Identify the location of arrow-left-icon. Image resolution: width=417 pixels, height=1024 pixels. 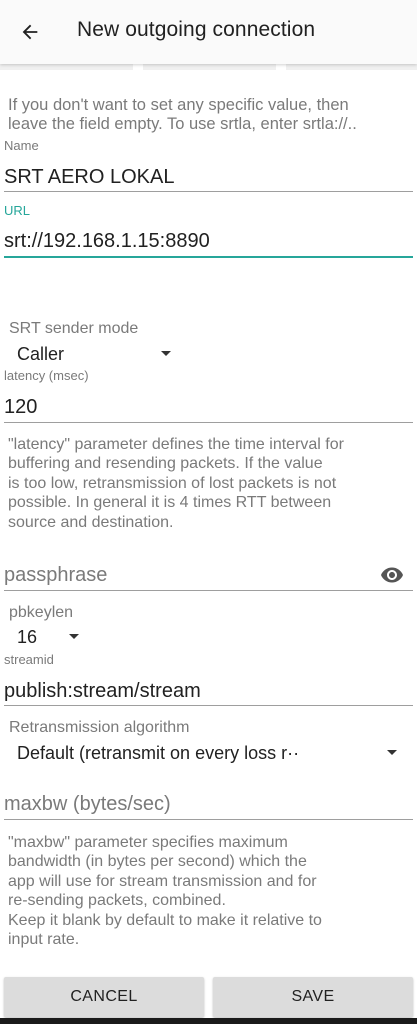
(30, 32).